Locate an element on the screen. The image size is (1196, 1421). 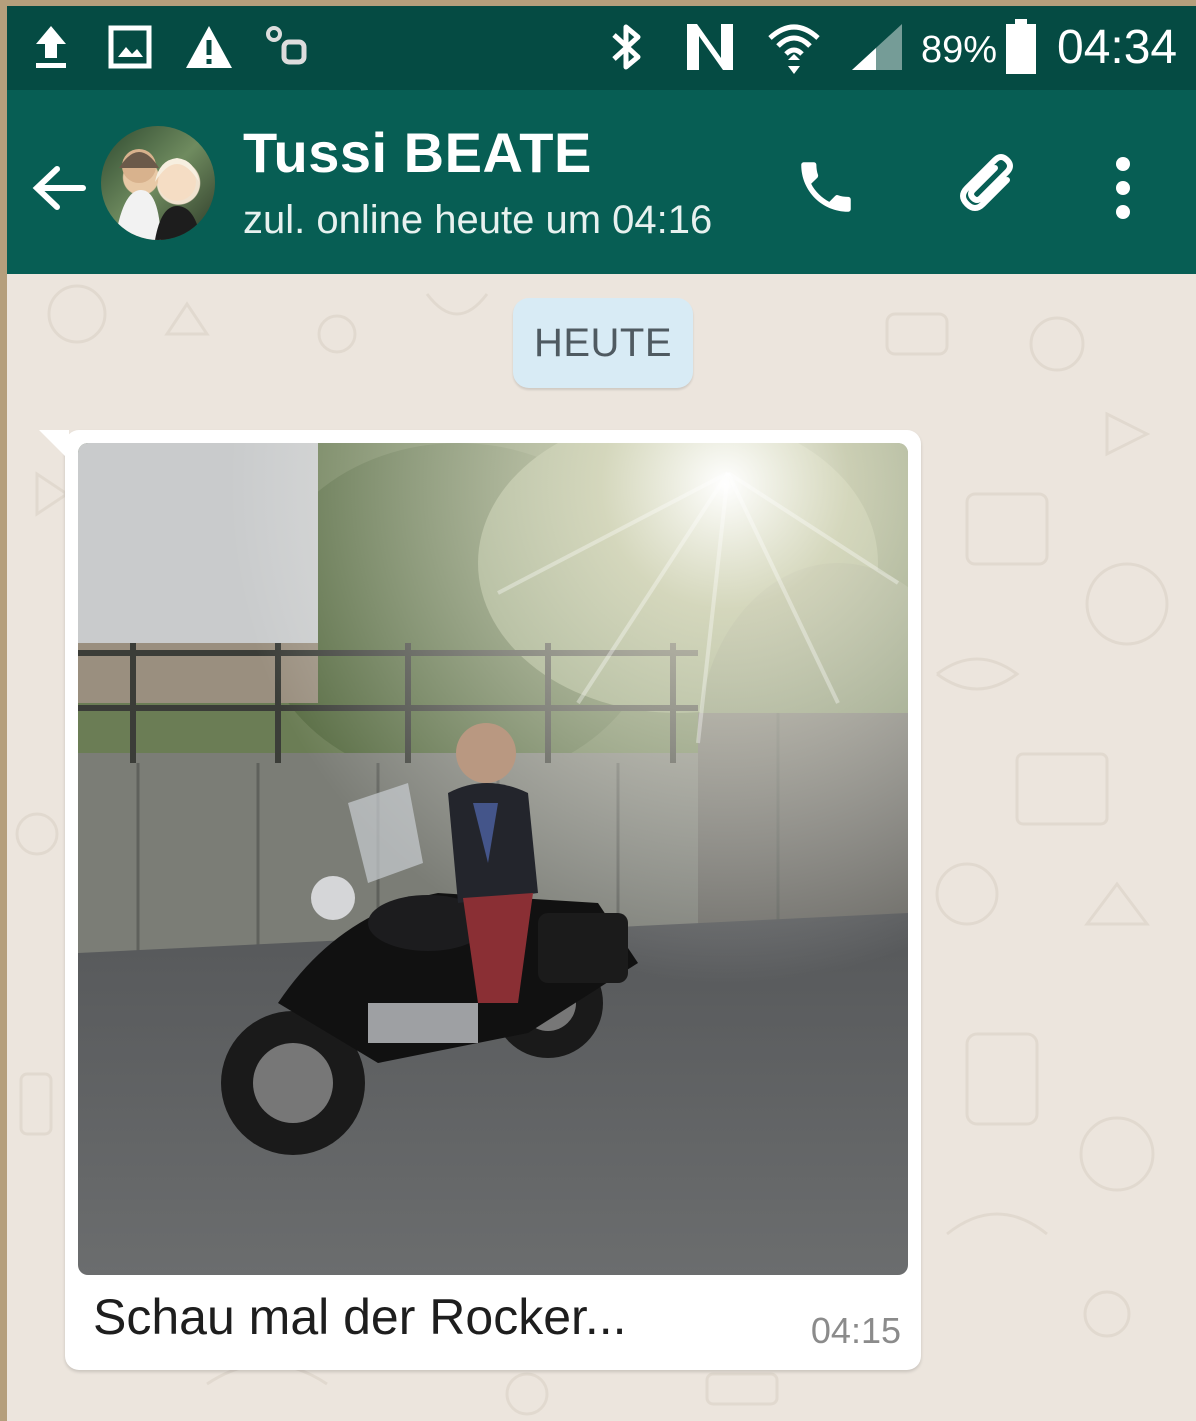
avatar is located at coordinates (158, 183).